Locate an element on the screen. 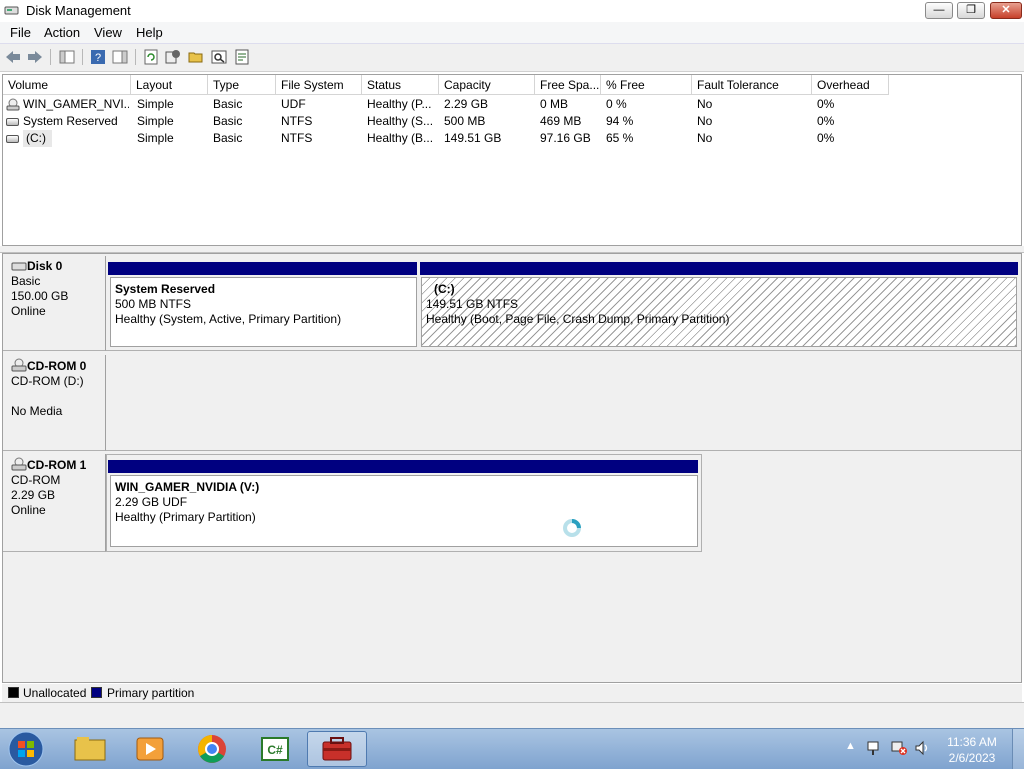  cell-free-space: 0 MB is located at coordinates (554, 104).